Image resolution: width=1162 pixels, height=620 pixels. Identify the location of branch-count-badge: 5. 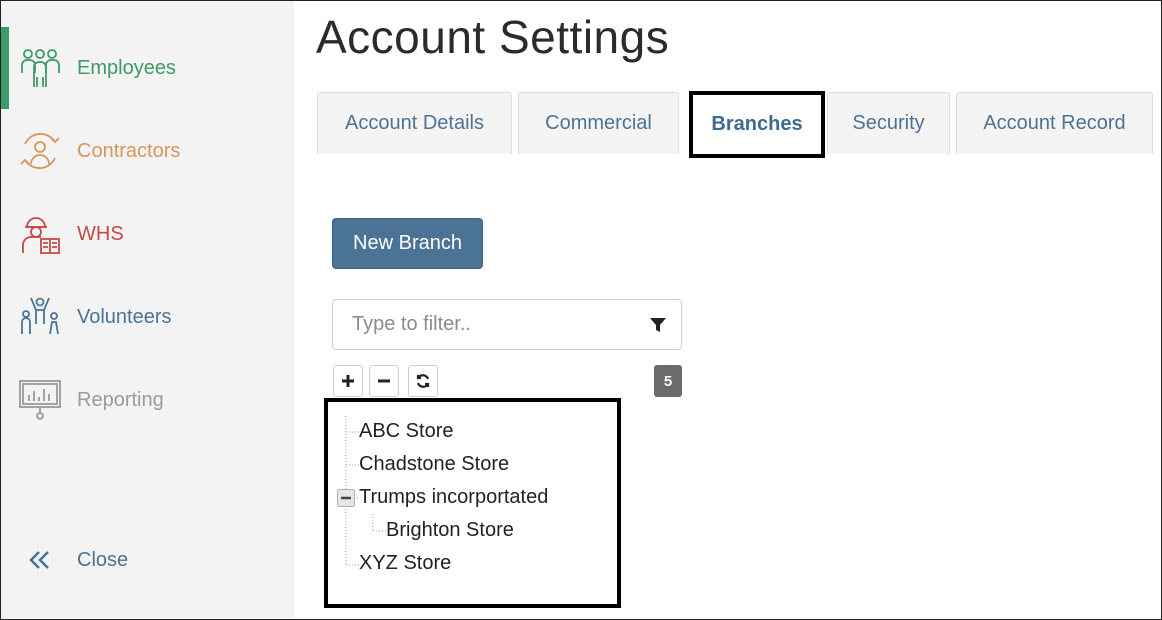
(668, 381).